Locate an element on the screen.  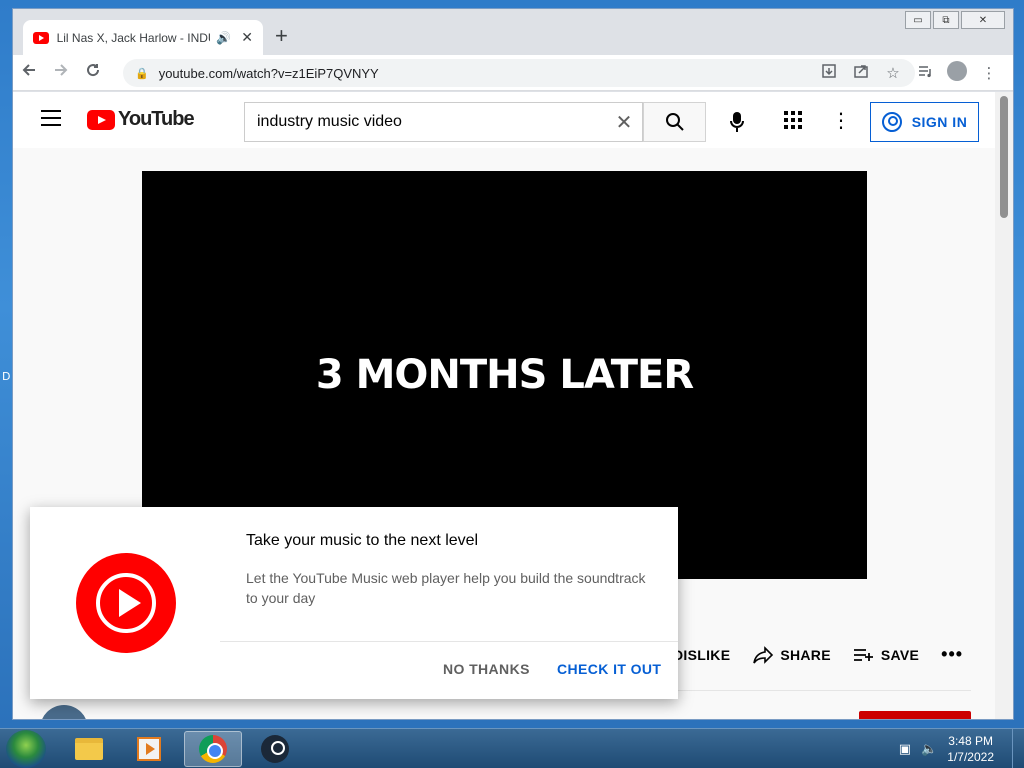
new-tab-button: + is located at coordinates (281, 36).